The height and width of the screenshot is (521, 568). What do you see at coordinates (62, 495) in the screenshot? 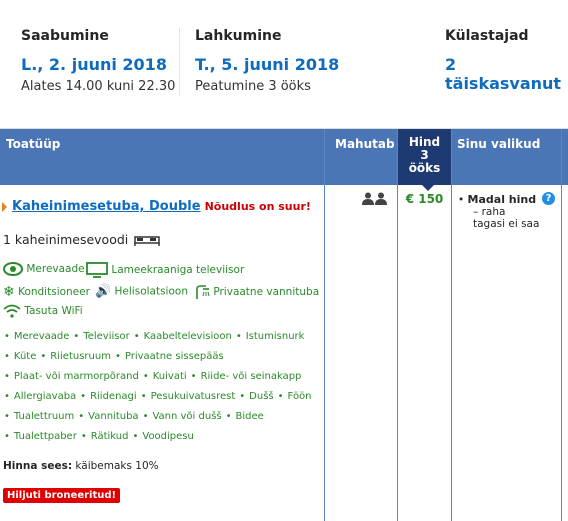
I see `recently-booked-badge: Hiljuti broneeritud!` at bounding box center [62, 495].